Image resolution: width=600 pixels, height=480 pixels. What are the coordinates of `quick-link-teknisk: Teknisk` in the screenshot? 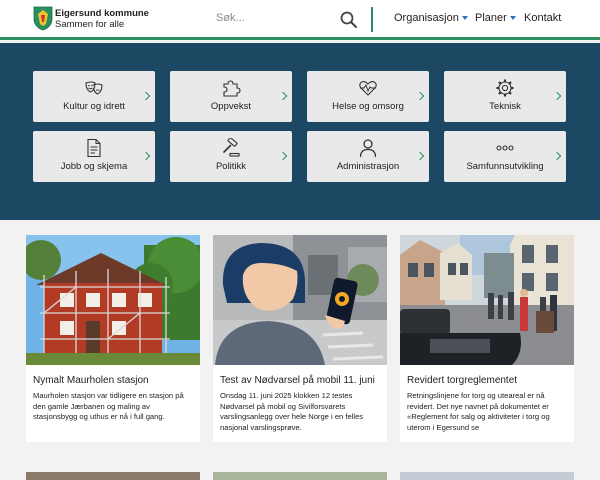 It's located at (505, 96).